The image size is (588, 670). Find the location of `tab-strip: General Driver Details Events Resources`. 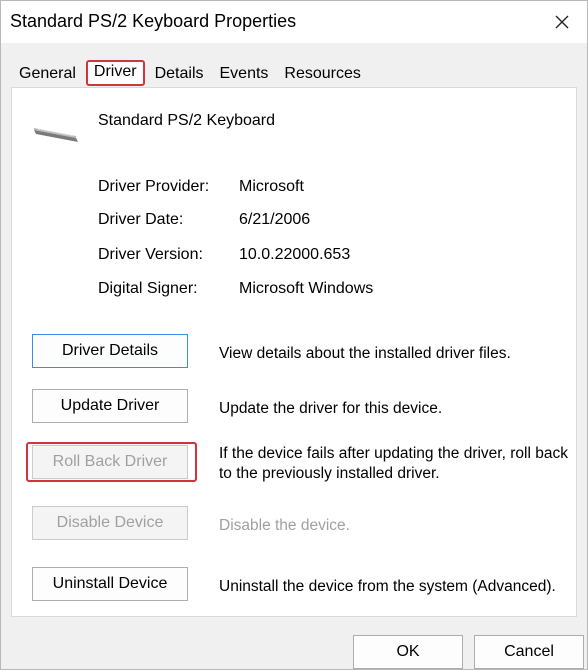

tab-strip: General Driver Details Events Resources is located at coordinates (190, 73).